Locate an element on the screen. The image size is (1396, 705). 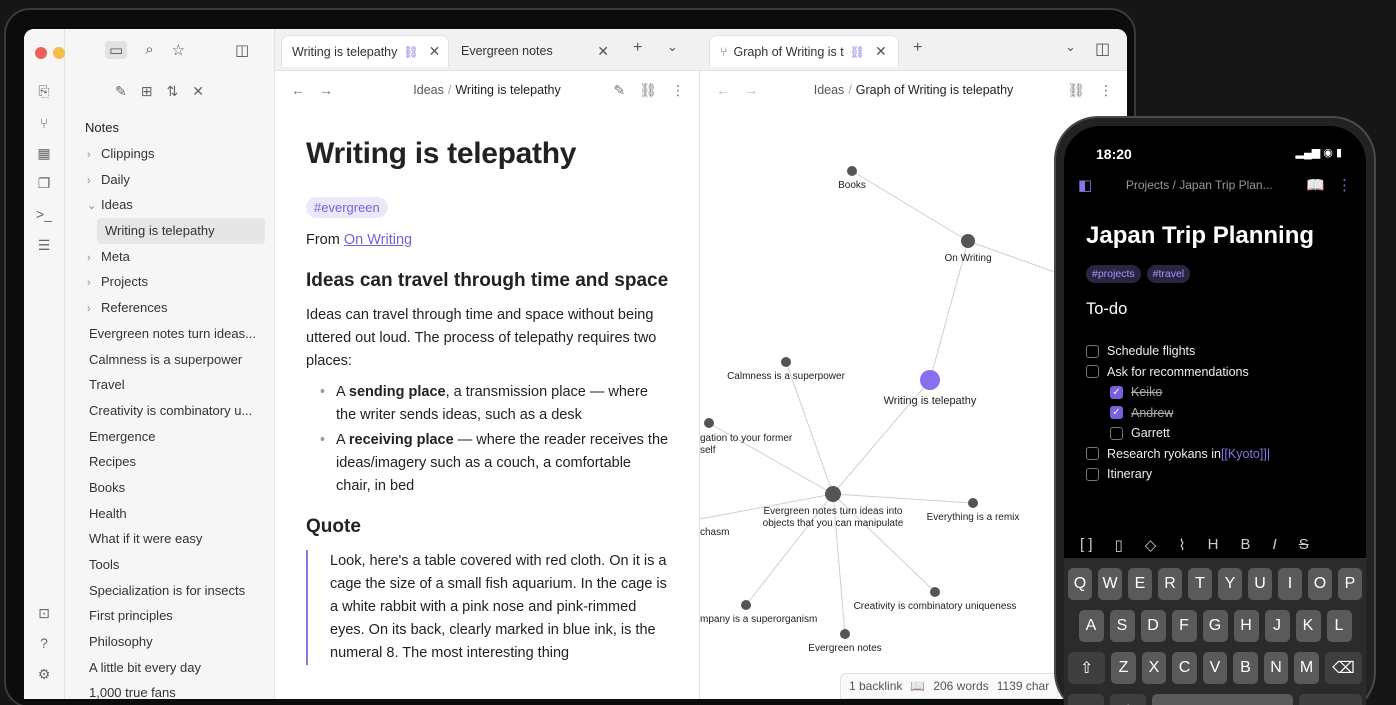
key: S is located at coordinates (1122, 626).